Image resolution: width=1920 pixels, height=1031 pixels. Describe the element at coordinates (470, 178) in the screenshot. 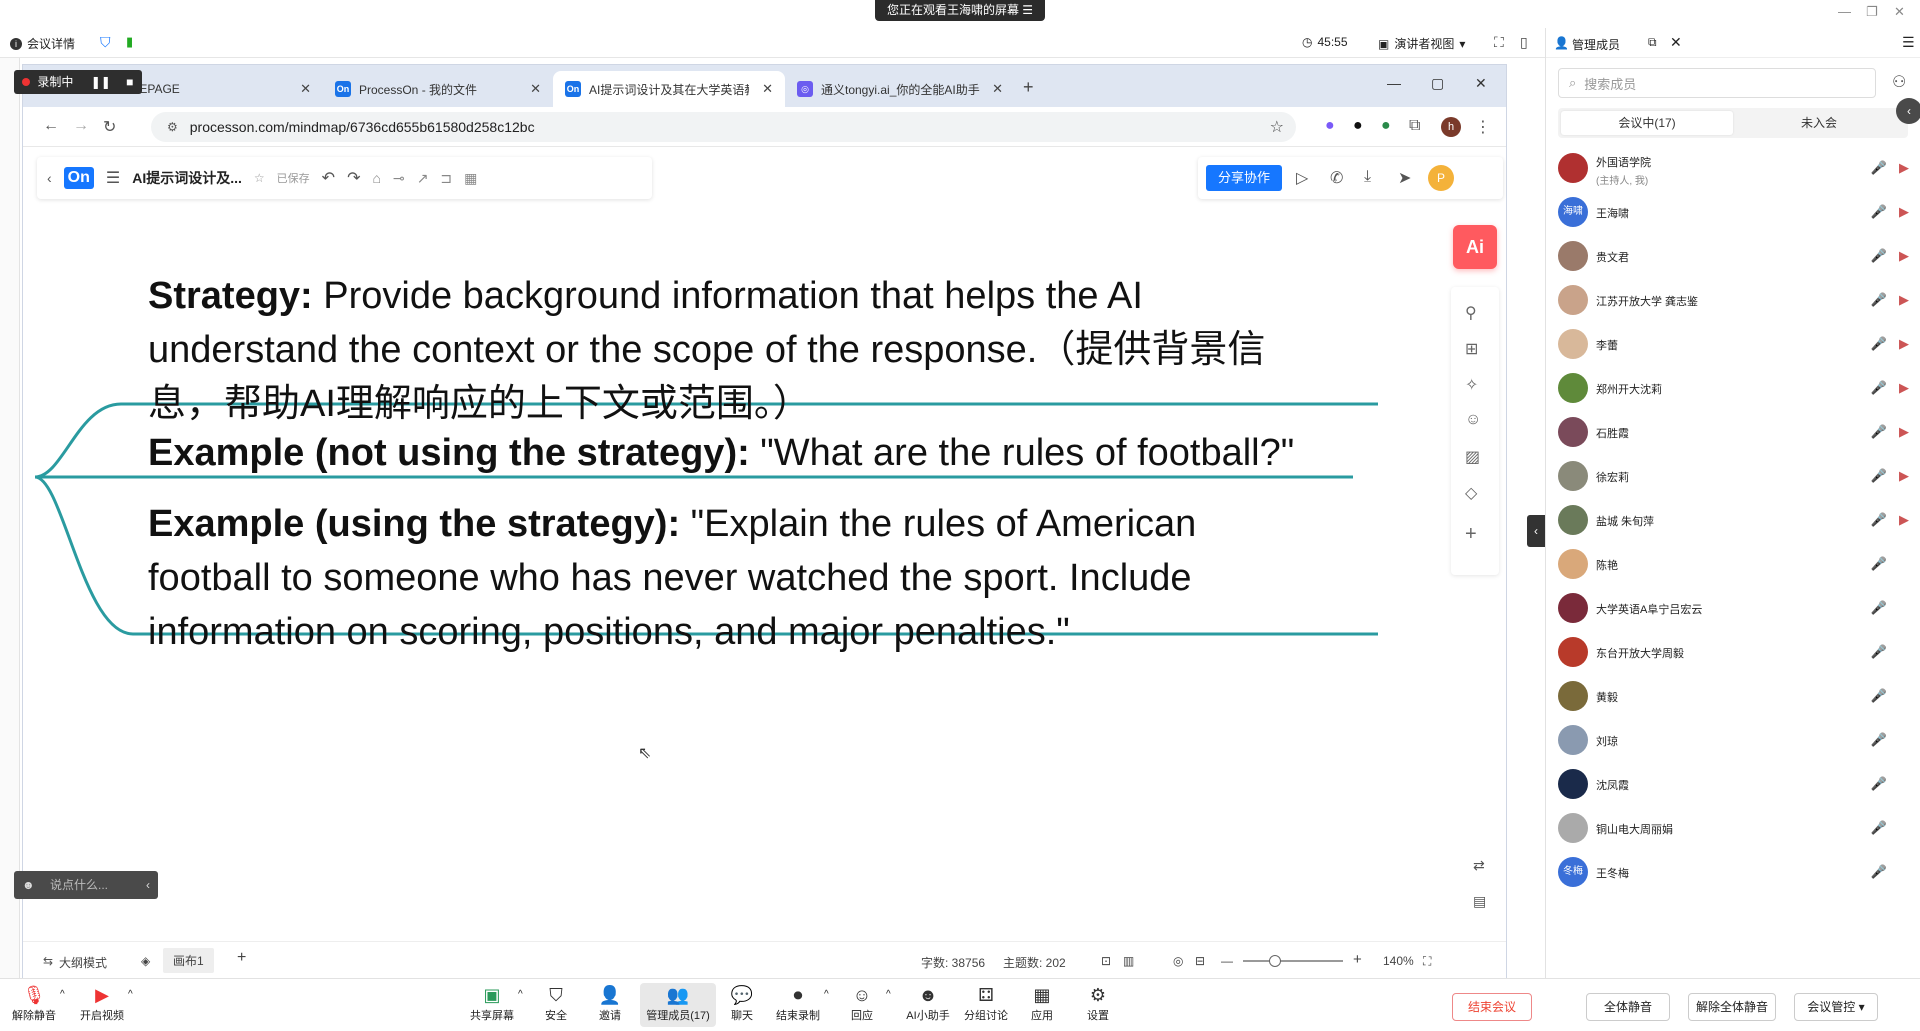

I see `frame-icon: ▦` at that location.